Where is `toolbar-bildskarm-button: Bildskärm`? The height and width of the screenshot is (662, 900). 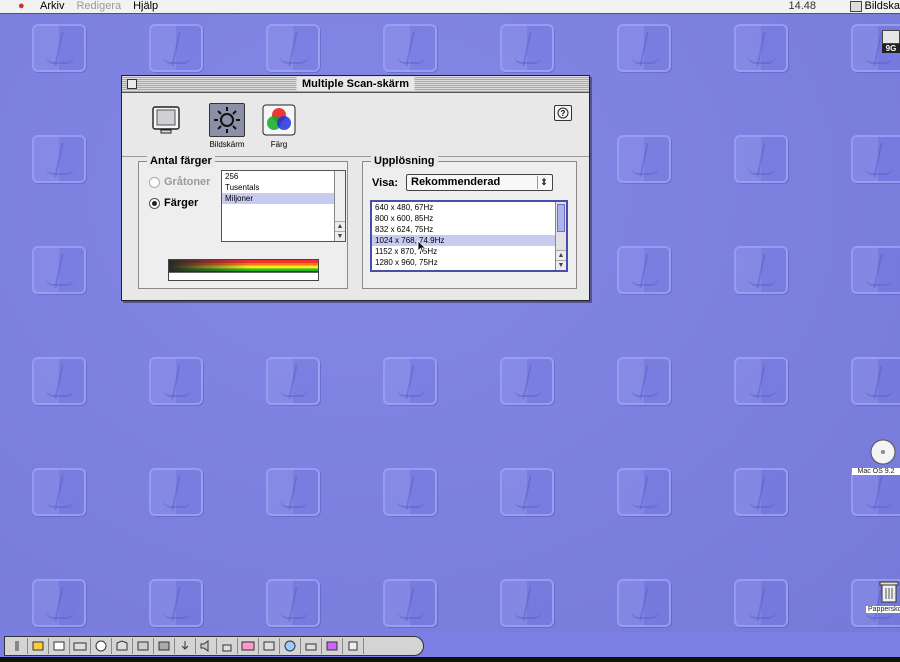 toolbar-bildskarm-button: Bildskärm is located at coordinates (227, 126).